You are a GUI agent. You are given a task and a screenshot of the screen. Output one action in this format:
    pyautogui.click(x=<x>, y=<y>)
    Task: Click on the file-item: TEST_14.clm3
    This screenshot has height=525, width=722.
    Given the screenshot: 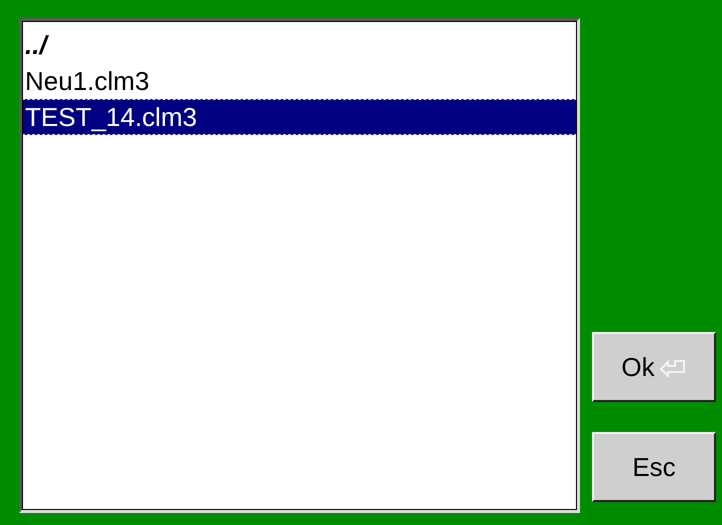 What is the action you would take?
    pyautogui.click(x=299, y=117)
    